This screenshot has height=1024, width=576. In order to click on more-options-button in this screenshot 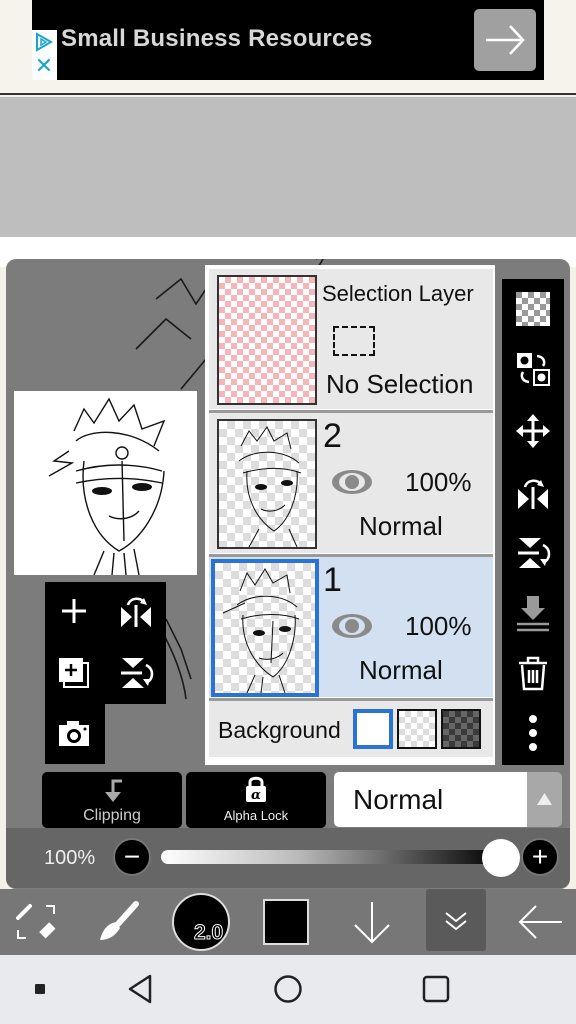, I will do `click(533, 733)`.